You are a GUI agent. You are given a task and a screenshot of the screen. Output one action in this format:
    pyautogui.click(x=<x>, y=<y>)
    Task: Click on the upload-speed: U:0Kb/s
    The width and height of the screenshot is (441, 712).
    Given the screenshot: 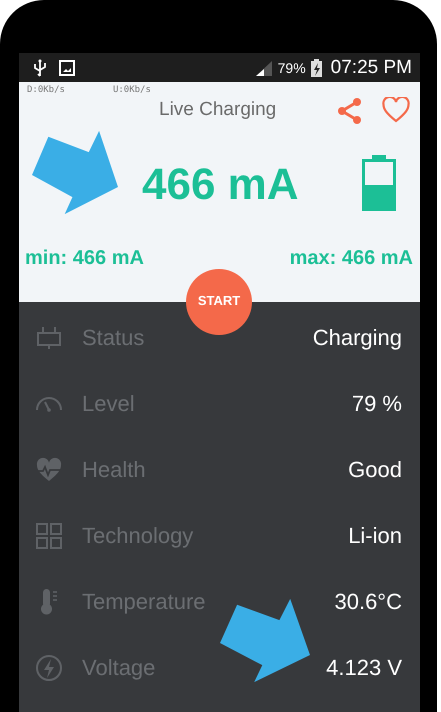 What is the action you would take?
    pyautogui.click(x=131, y=91)
    